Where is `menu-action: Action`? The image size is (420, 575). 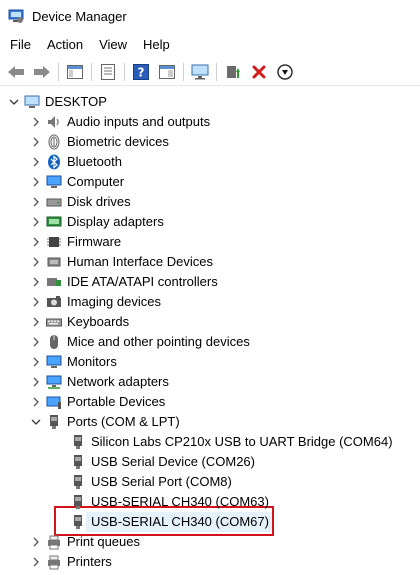
menu-action: Action is located at coordinates (65, 45).